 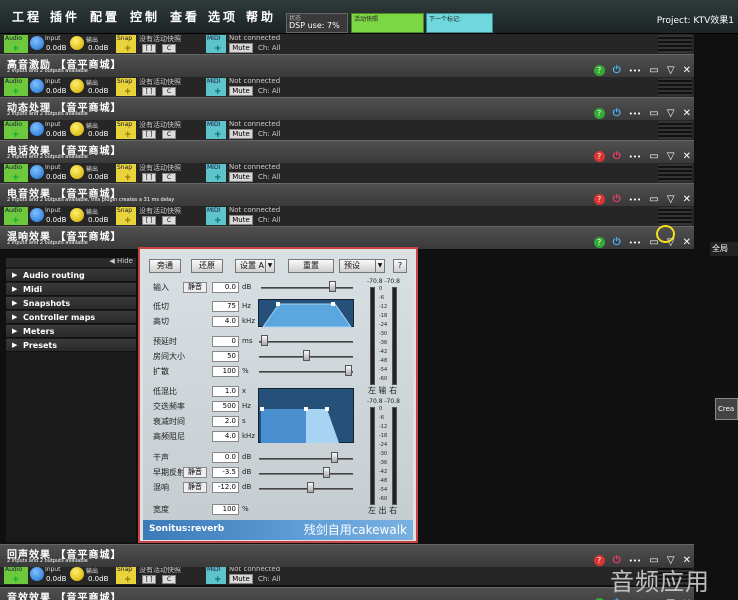 What do you see at coordinates (225, 487) in the screenshot?
I see `param-value-field: -12.0` at bounding box center [225, 487].